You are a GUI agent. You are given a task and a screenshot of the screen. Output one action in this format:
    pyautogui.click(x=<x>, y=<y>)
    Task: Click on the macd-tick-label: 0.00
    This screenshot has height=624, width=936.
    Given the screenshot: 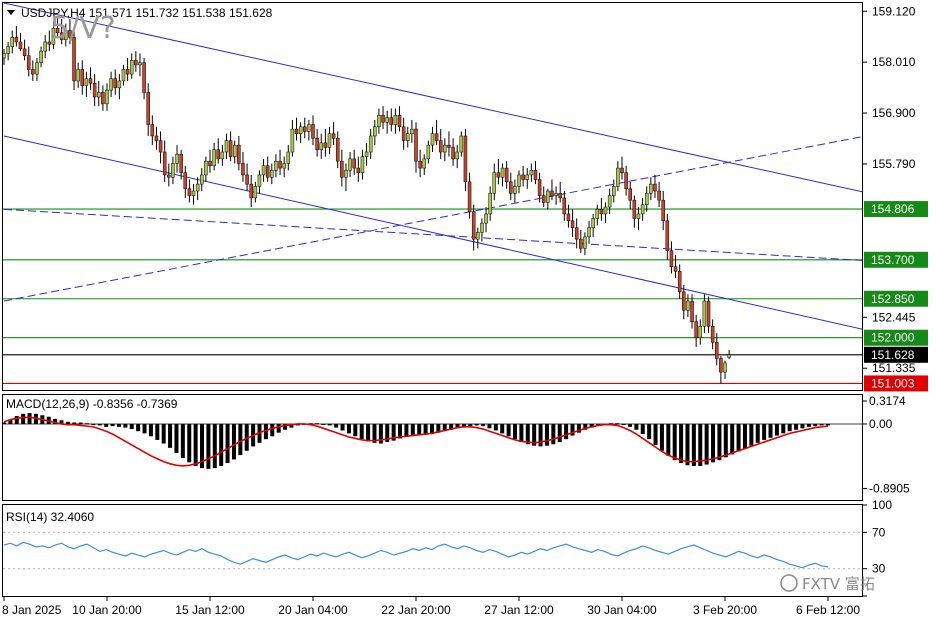 What is the action you would take?
    pyautogui.click(x=881, y=424)
    